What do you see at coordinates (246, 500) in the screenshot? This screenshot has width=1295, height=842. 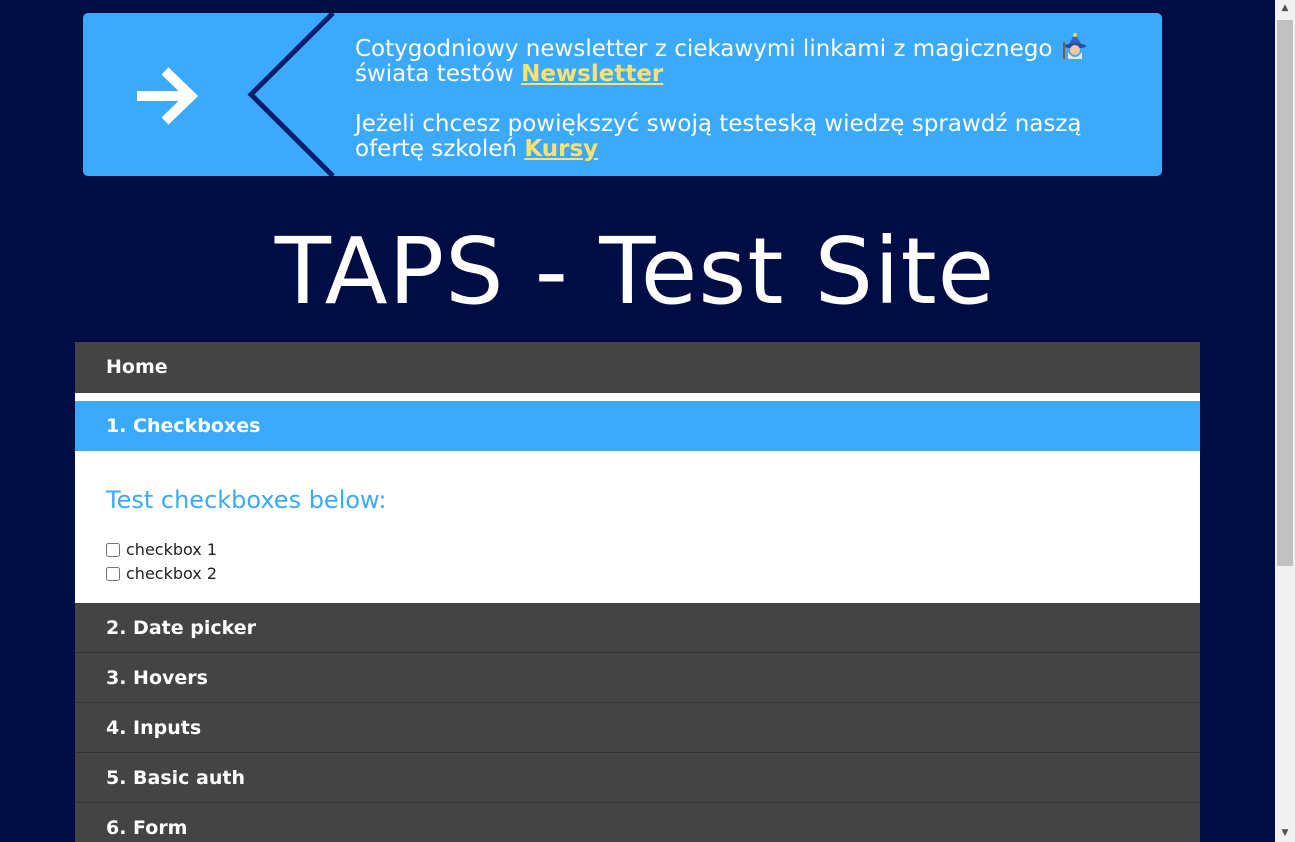 I see `panel-heading: Test checkboxes below:` at bounding box center [246, 500].